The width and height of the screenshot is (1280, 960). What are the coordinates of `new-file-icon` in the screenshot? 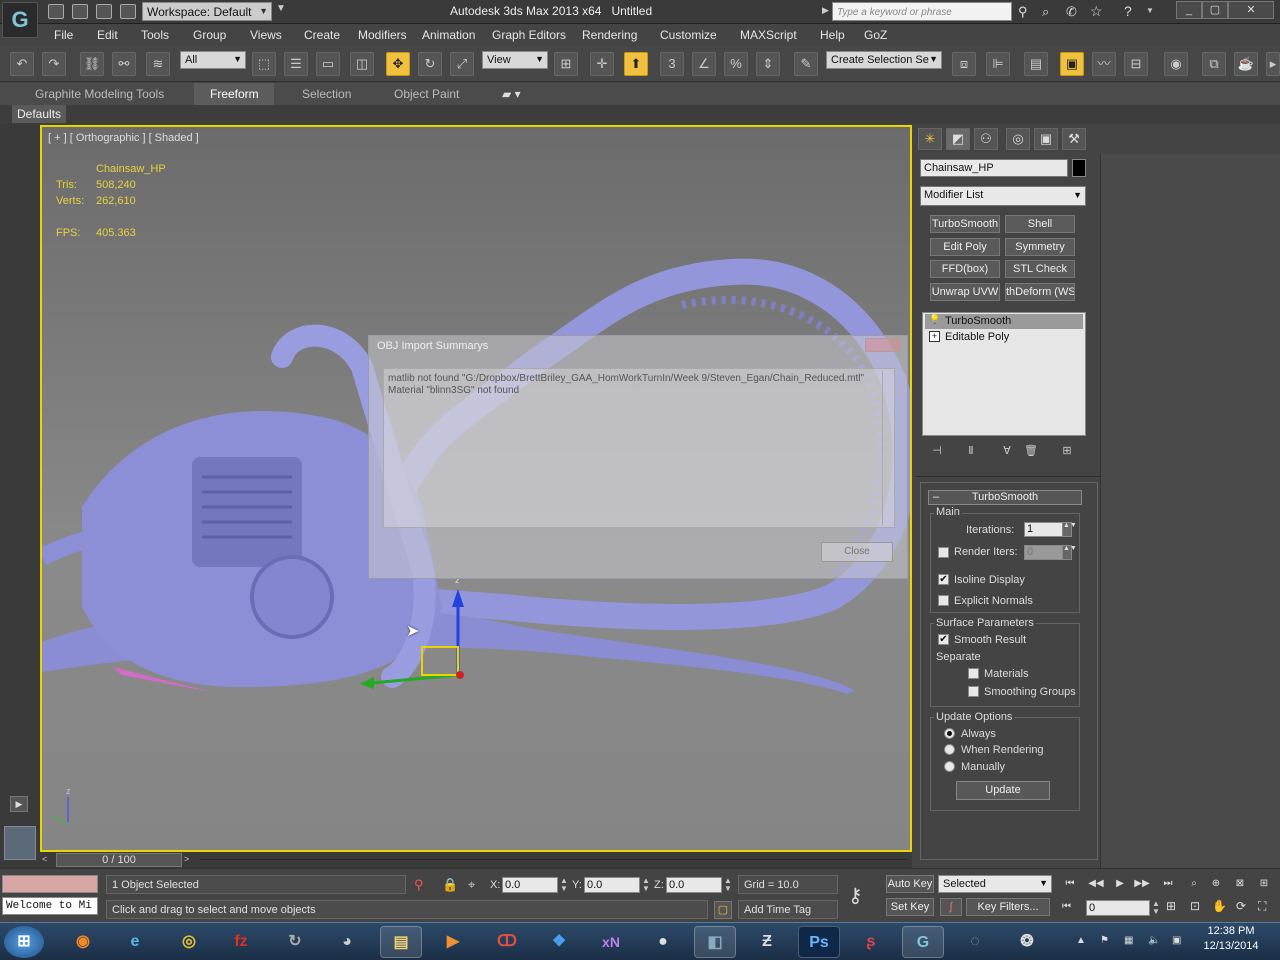 It's located at (56, 11).